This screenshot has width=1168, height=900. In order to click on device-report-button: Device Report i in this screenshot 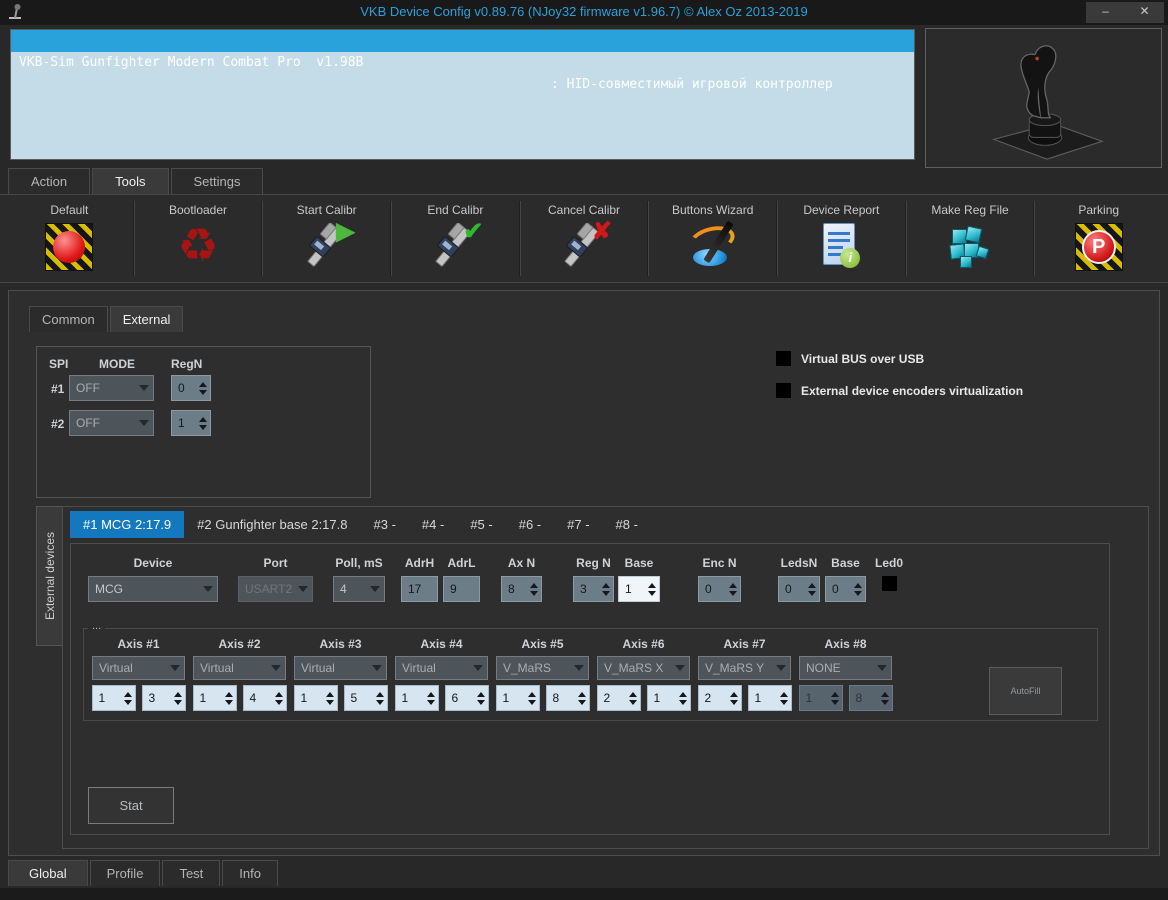, I will do `click(841, 238)`.